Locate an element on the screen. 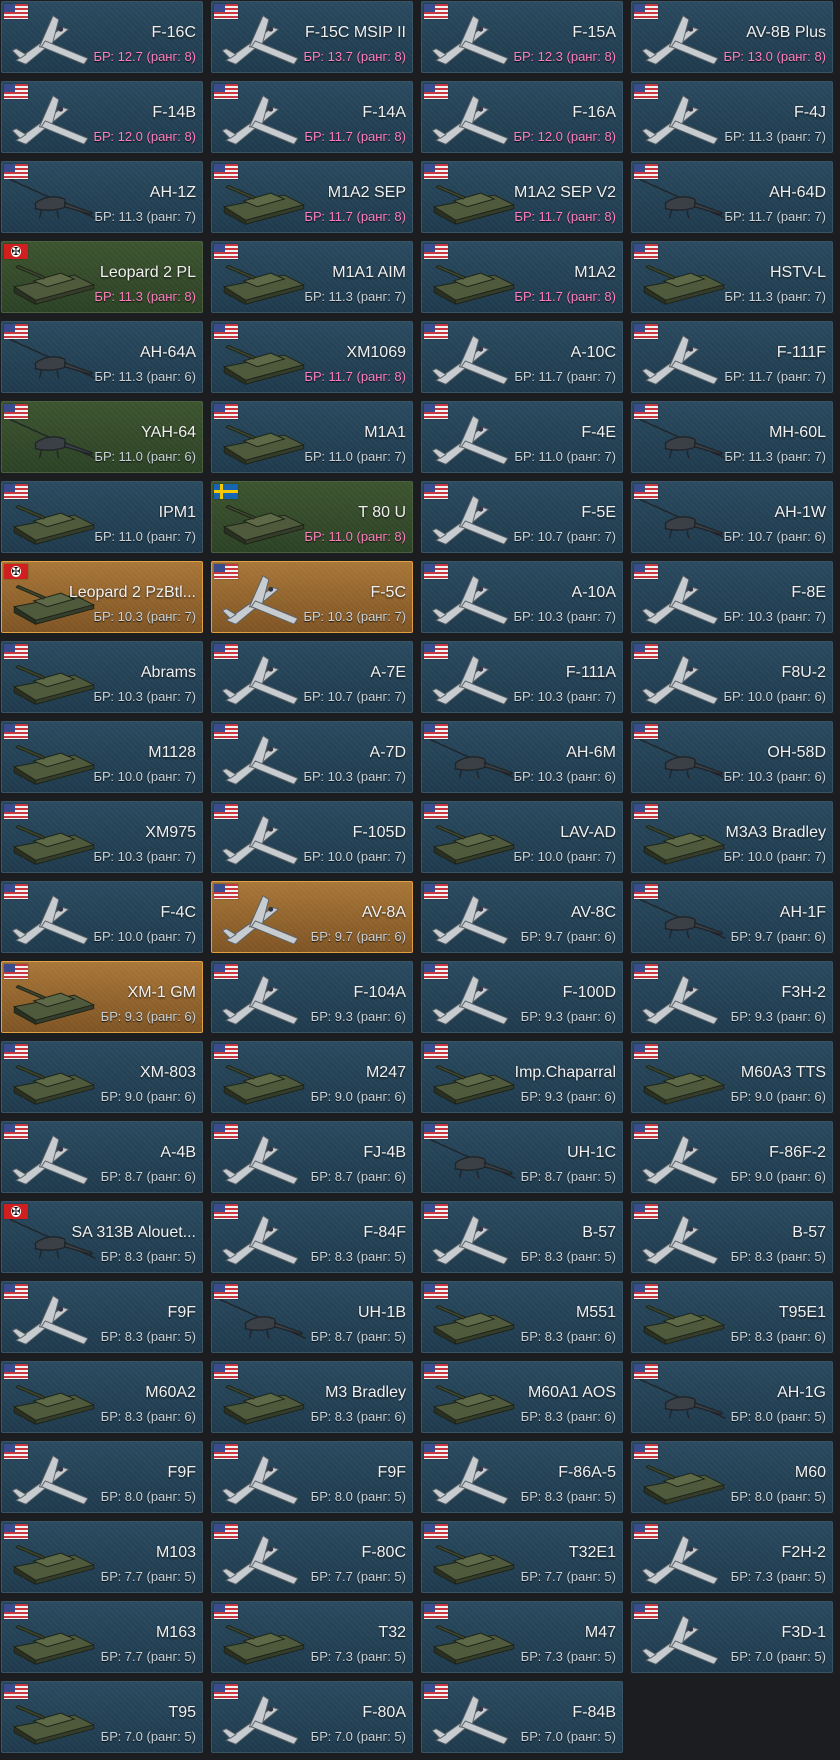 This screenshot has height=1760, width=840. vehicle-card: F-14B БР: 12.0 (ранг: 8) is located at coordinates (102, 117).